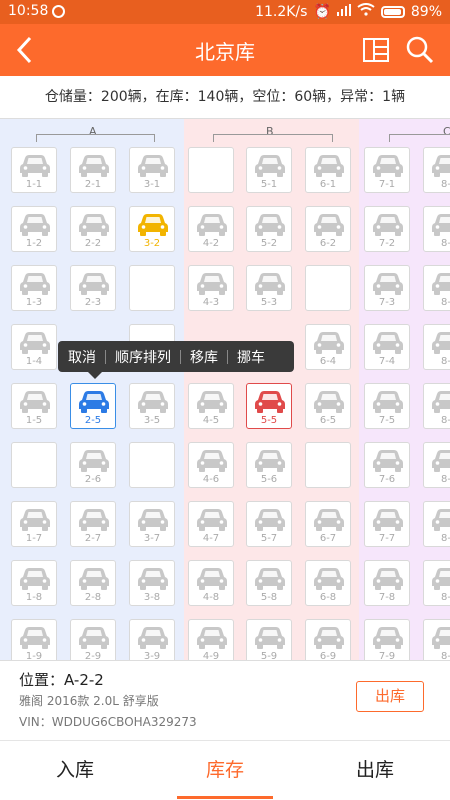 Image resolution: width=450 pixels, height=800 pixels. I want to click on parking-slot: 6-4, so click(328, 347).